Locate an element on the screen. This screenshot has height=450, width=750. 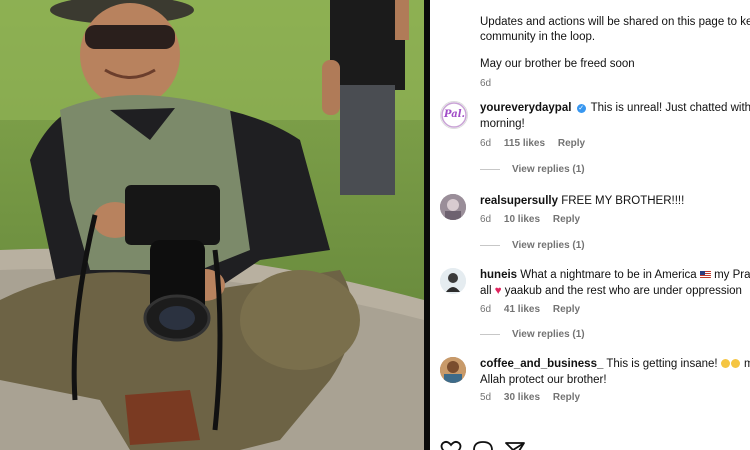
avatar: Pal. is located at coordinates (454, 115).